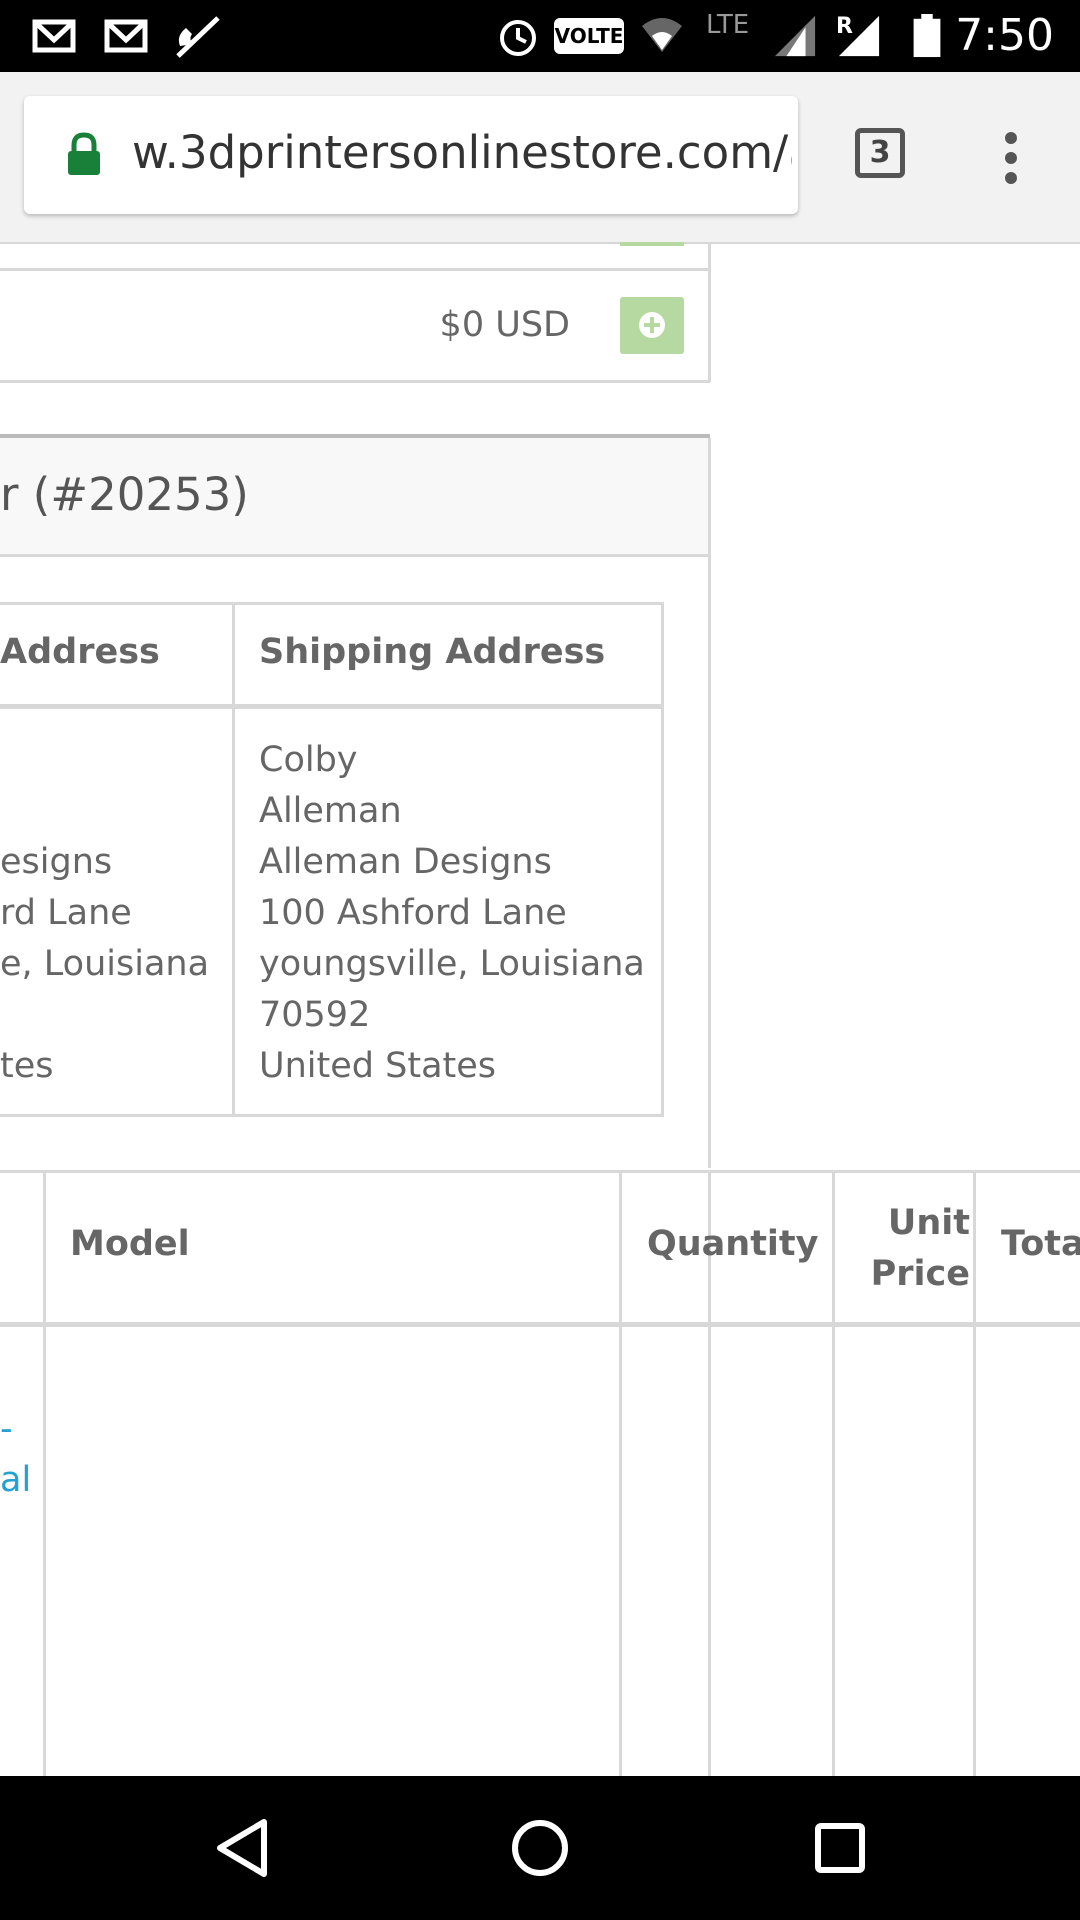 This screenshot has width=1080, height=1920. I want to click on wifi-icon, so click(662, 35).